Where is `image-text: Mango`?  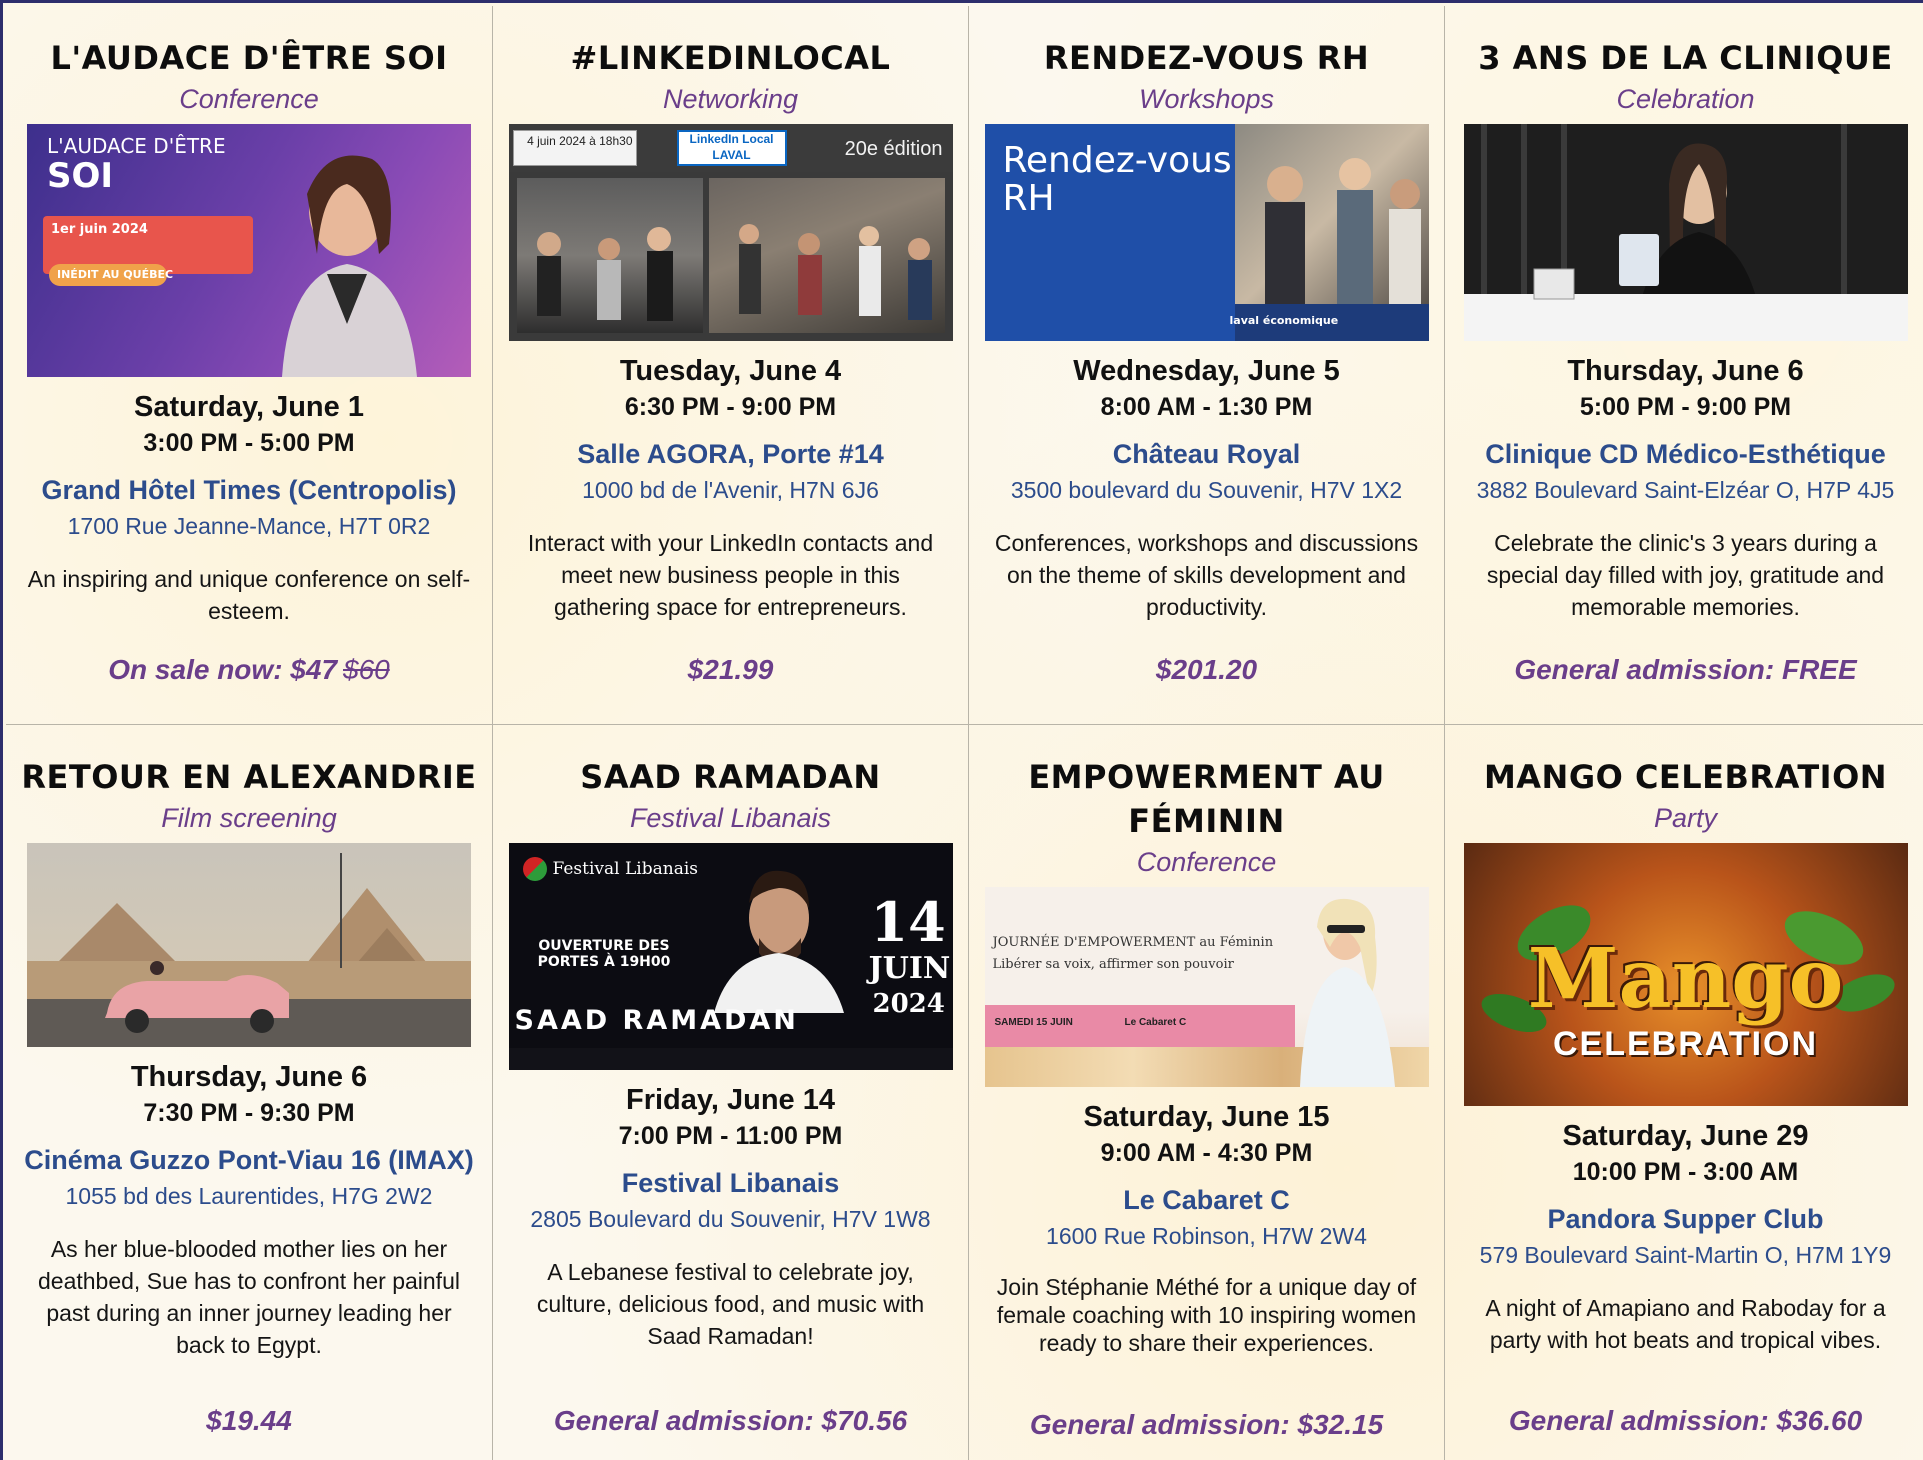
image-text: Mango is located at coordinates (1685, 979).